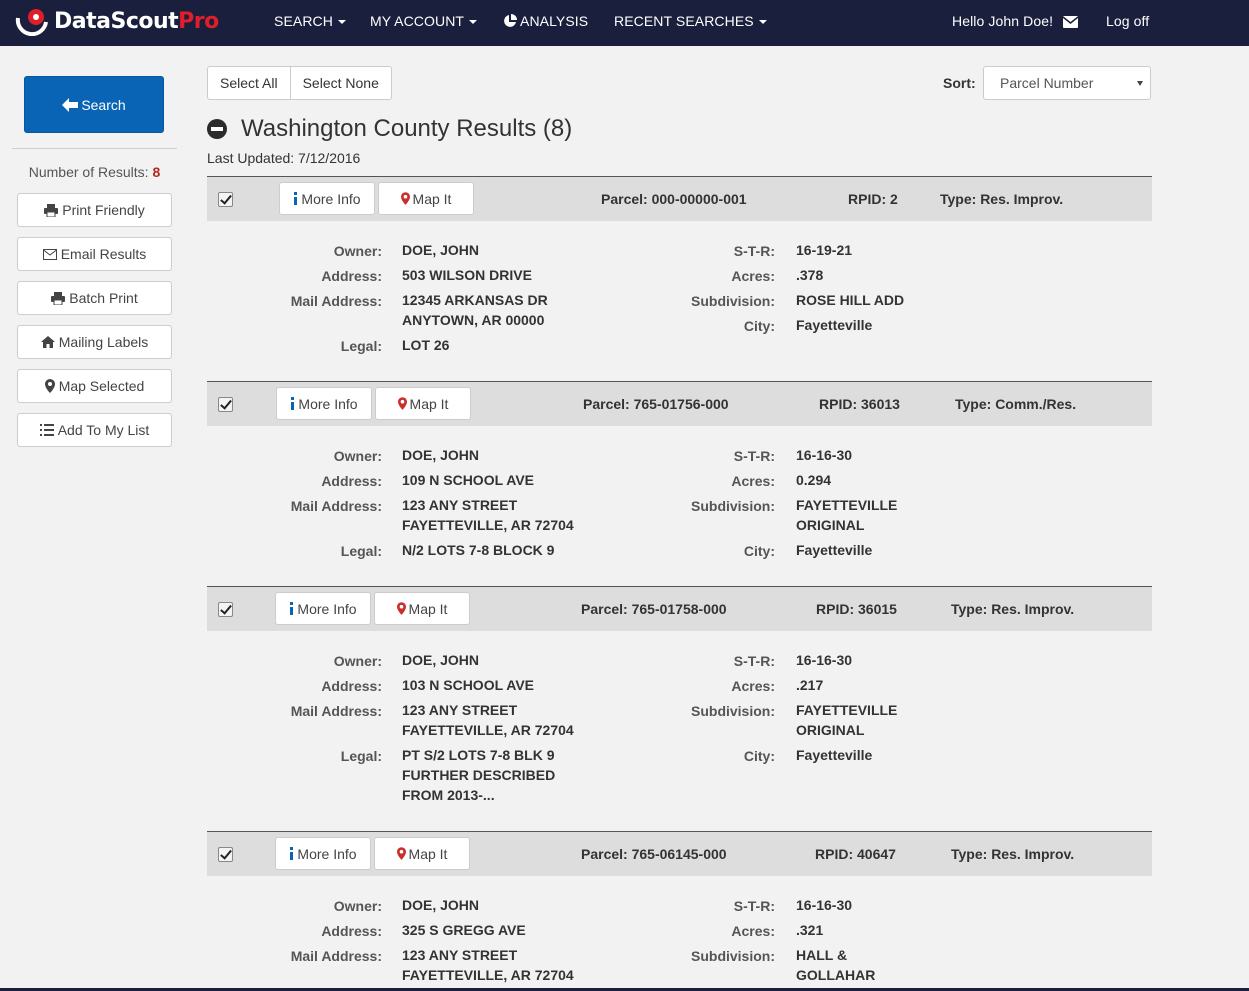 Image resolution: width=1249 pixels, height=991 pixels. Describe the element at coordinates (656, 404) in the screenshot. I see `parcel-number: Parcel: 765-01756-000` at that location.